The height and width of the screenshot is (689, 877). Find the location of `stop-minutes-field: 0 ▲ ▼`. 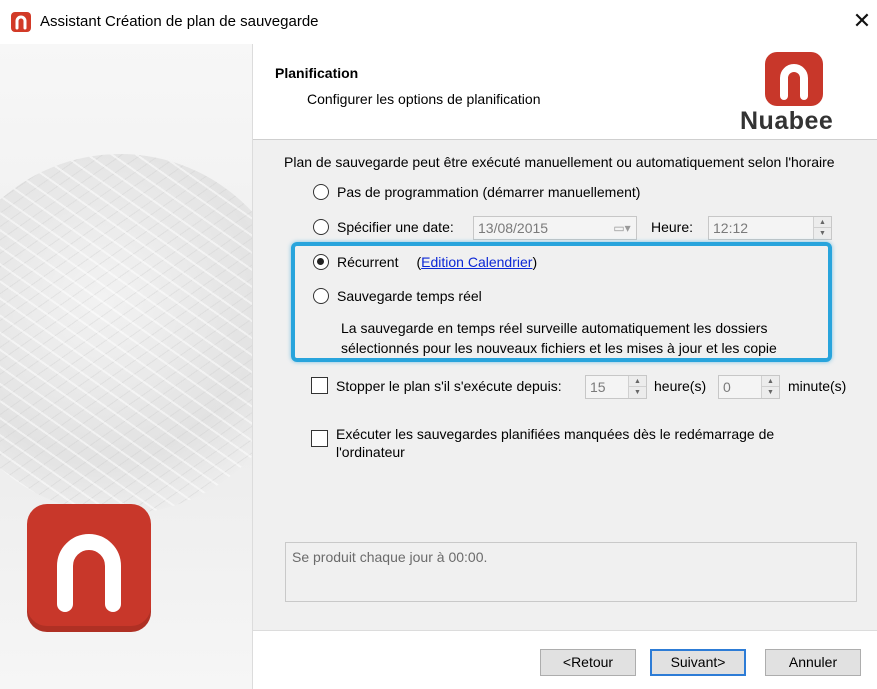

stop-minutes-field: 0 ▲ ▼ is located at coordinates (749, 387).